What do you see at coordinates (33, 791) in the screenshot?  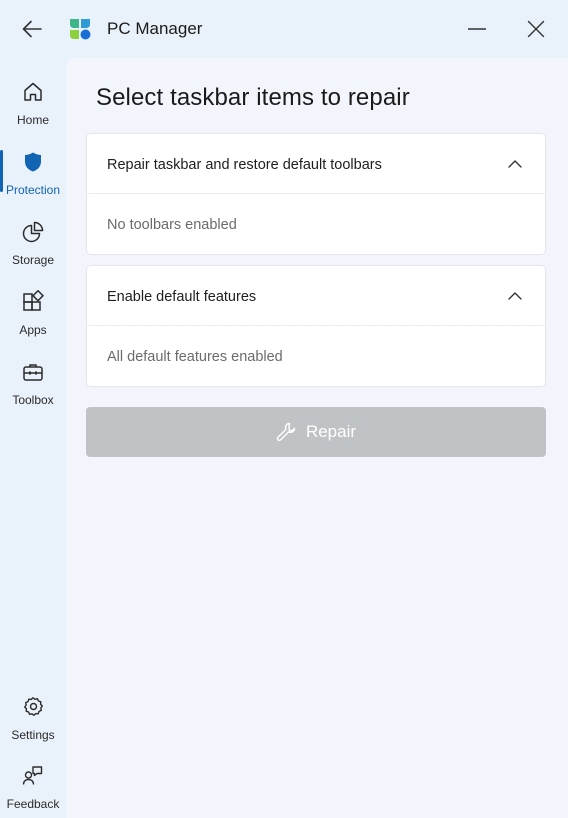 I see `sidebar-item-feedback: Feedback` at bounding box center [33, 791].